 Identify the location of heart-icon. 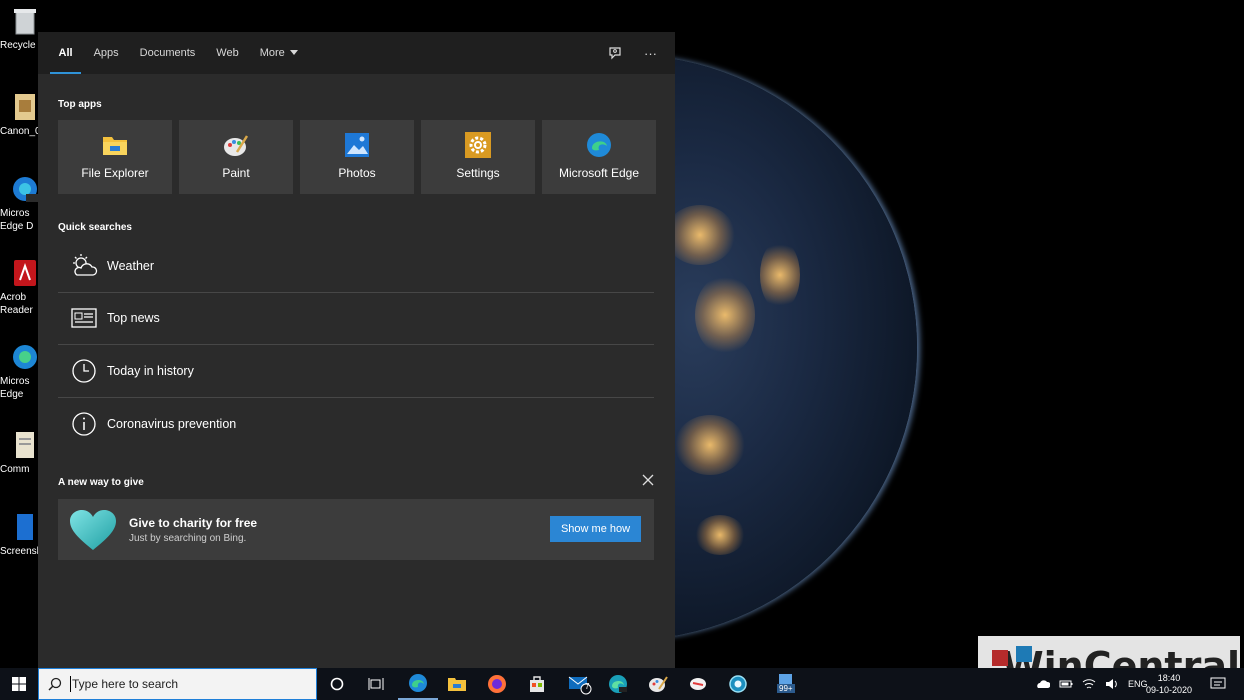
(93, 529).